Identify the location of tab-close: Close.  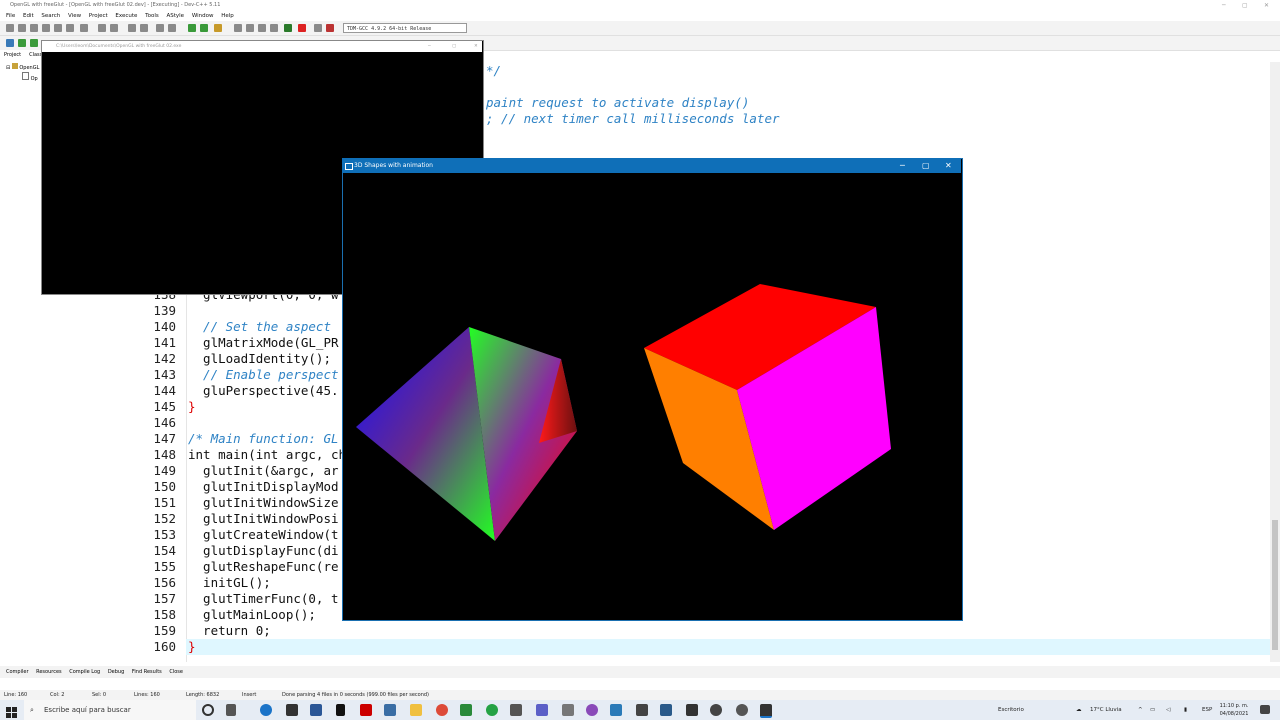
(176, 672).